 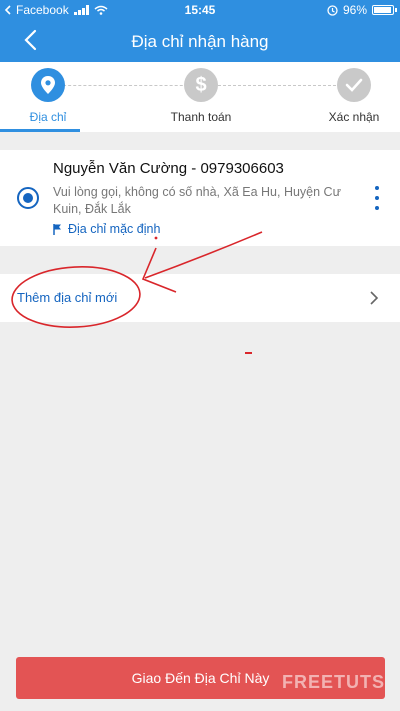 I want to click on checkout-steps: Địa chỉ $ Thanh toán Xác nhận, so click(x=200, y=97).